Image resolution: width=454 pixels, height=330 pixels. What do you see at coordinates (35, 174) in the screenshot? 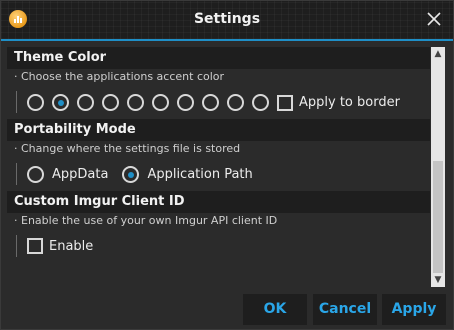
I see `appdata-radio` at bounding box center [35, 174].